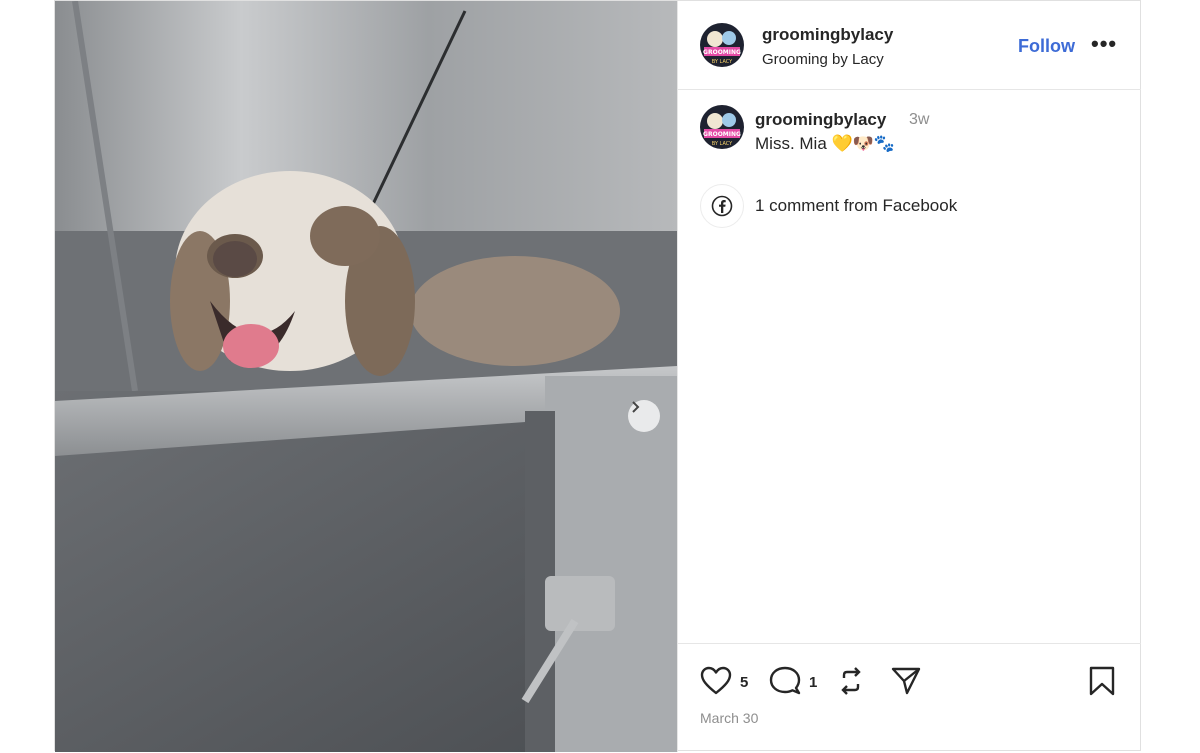  I want to click on caption-username: groomingbylacy, so click(820, 120).